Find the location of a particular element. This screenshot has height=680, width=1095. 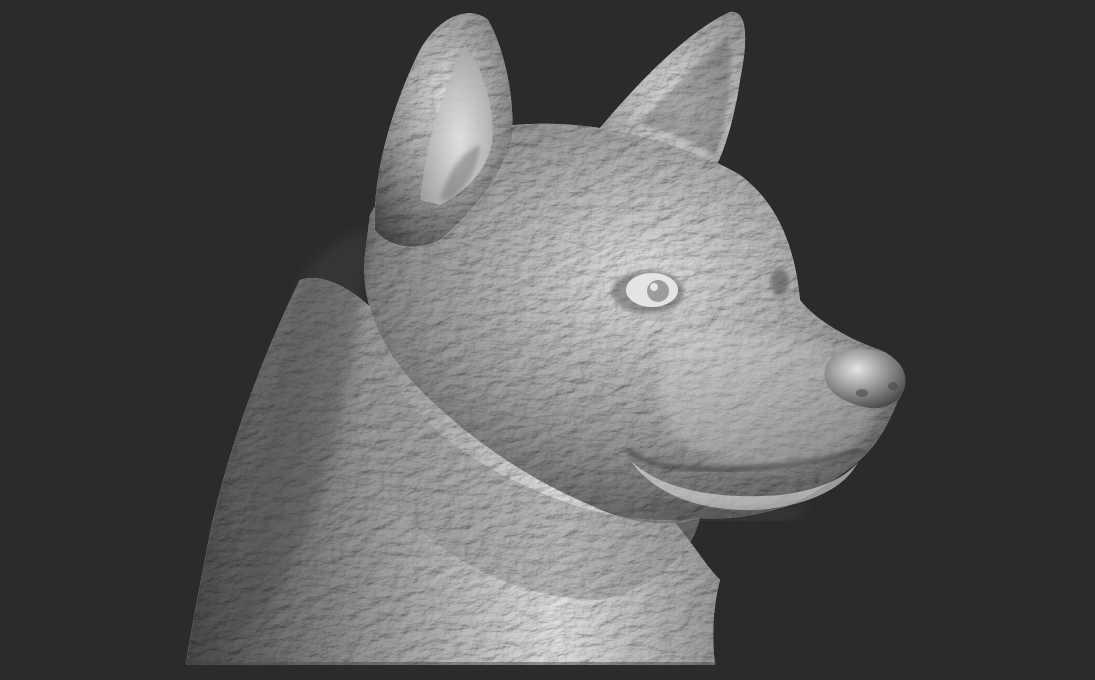

far-eye is located at coordinates (780, 282).